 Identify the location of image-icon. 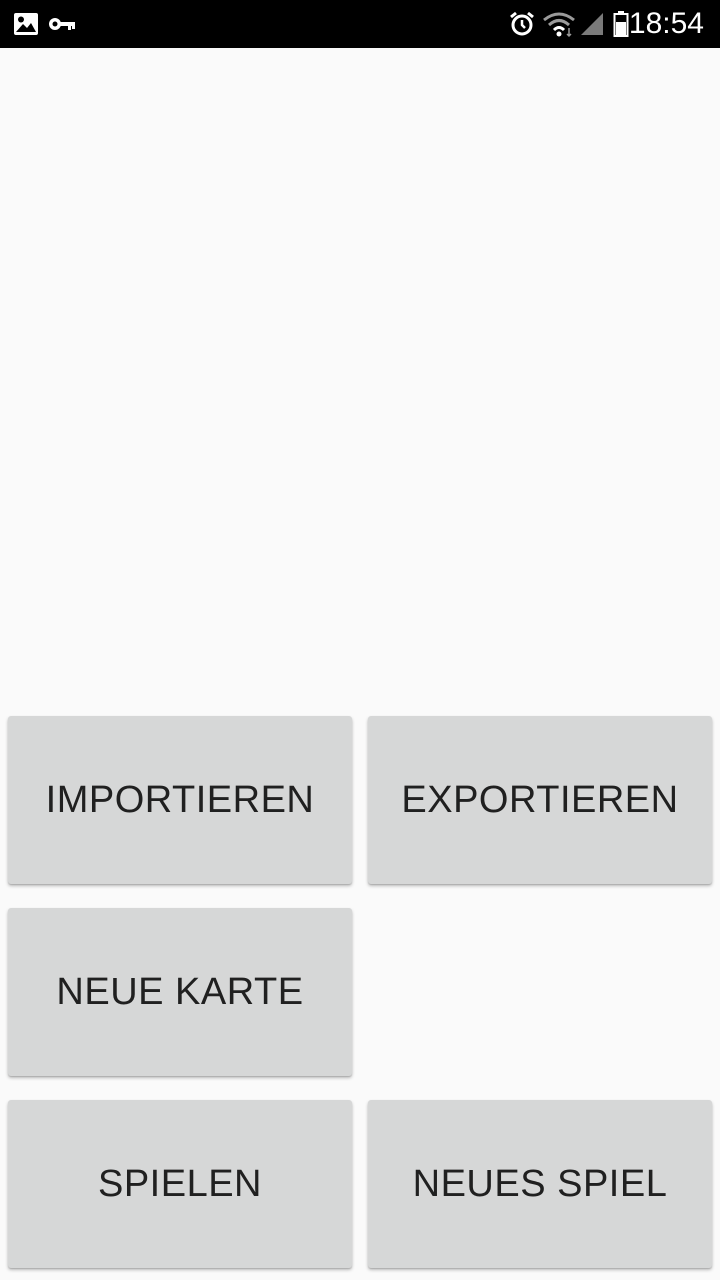
(26, 24).